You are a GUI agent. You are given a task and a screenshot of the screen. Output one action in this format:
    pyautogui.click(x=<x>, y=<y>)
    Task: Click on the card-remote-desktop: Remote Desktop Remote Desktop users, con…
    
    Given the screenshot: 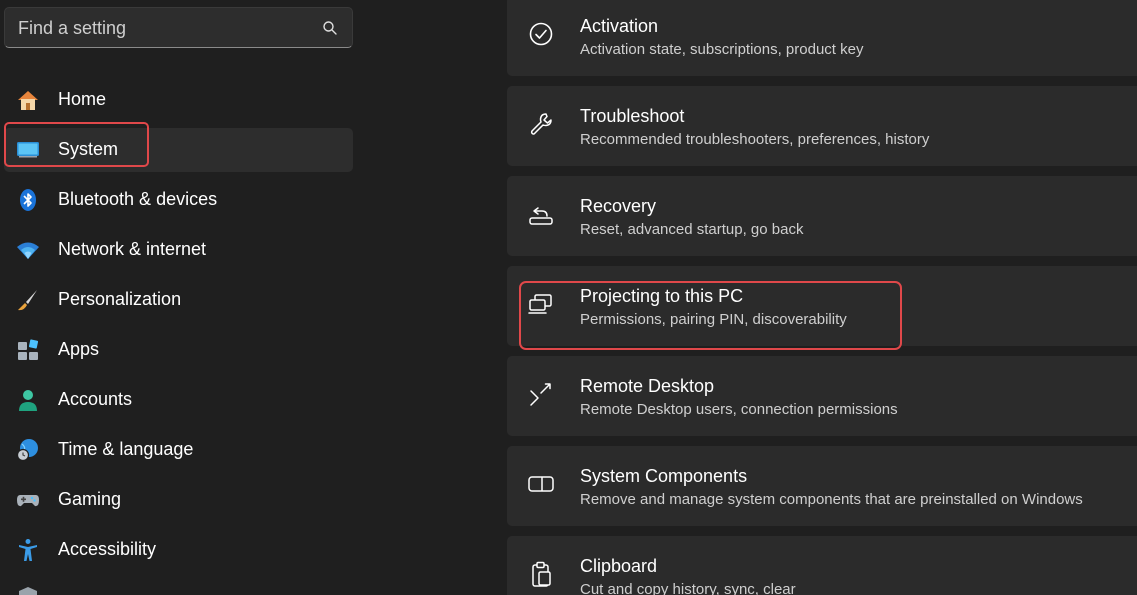 What is the action you would take?
    pyautogui.click(x=822, y=396)
    